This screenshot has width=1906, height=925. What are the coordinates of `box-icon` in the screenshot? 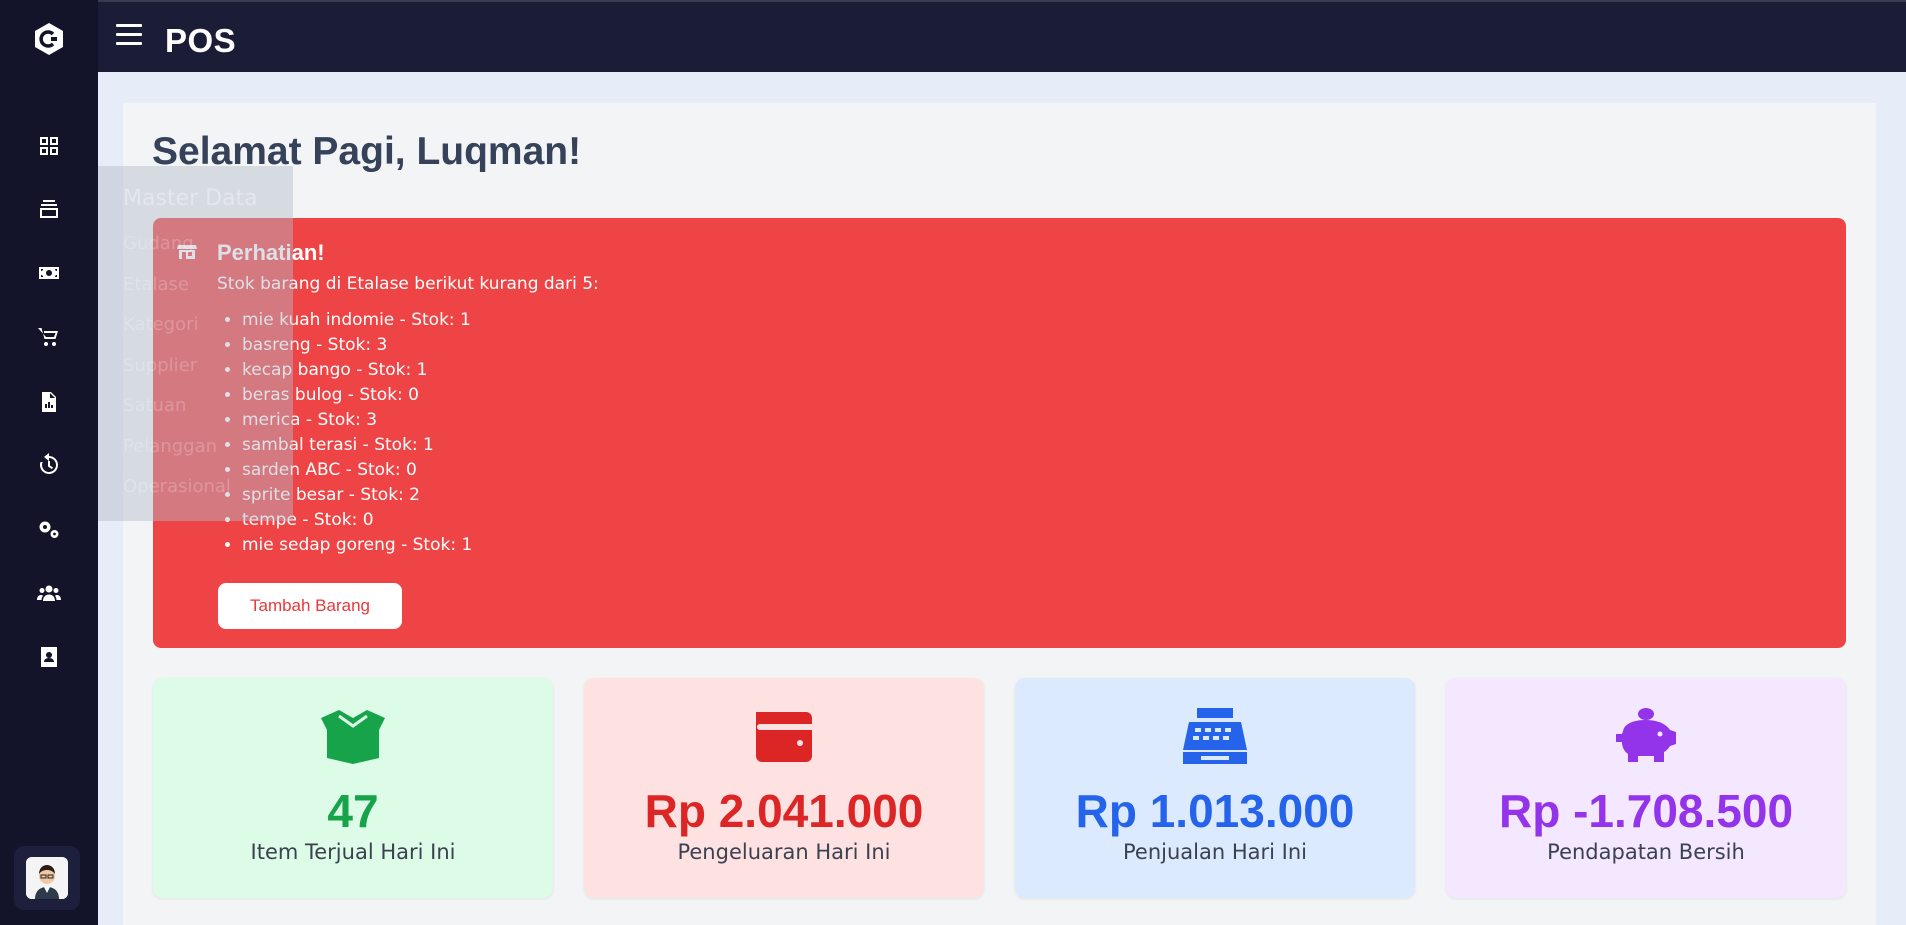 It's located at (353, 737).